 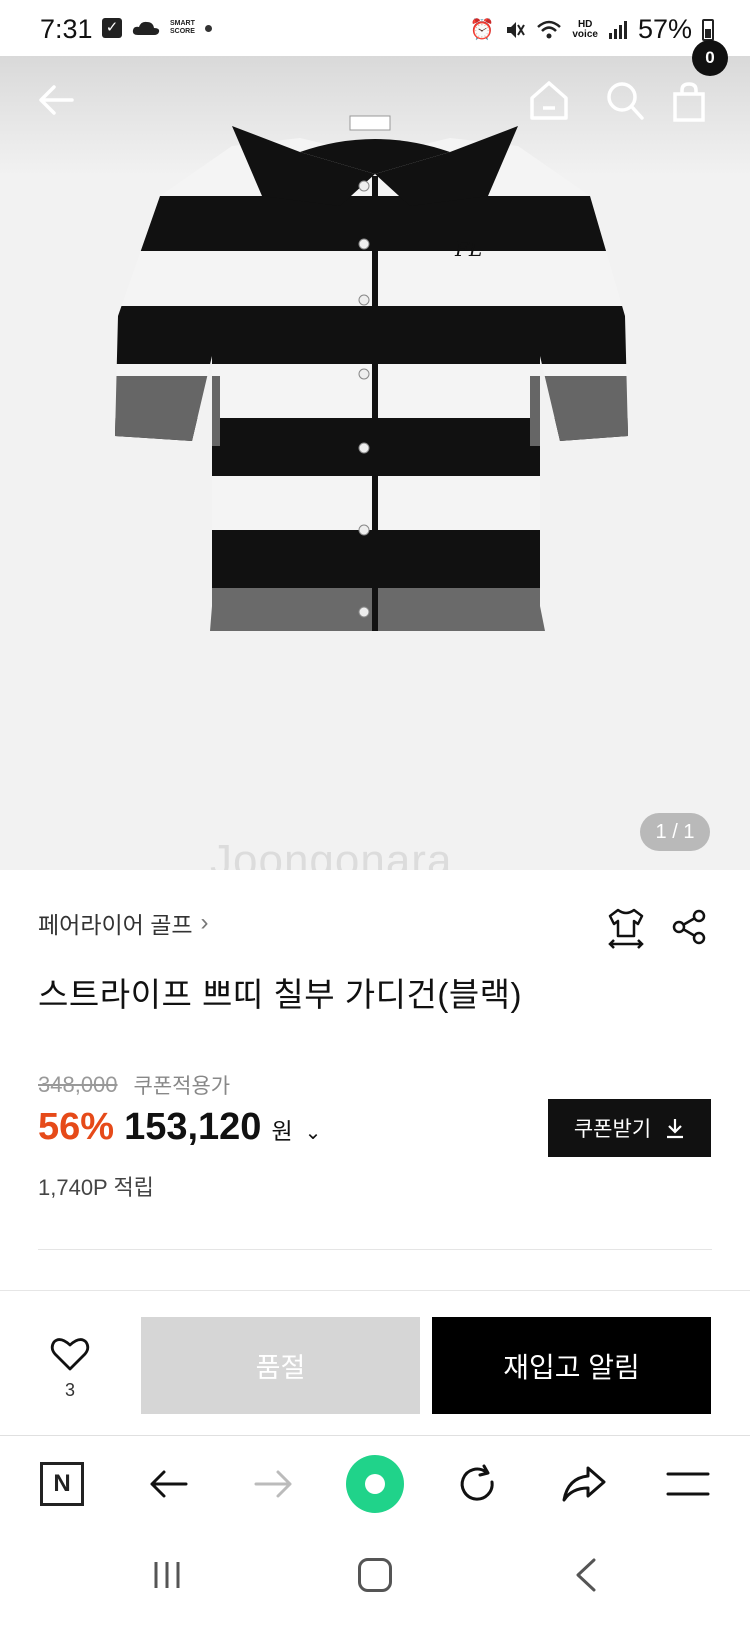 I want to click on share-icon, so click(x=689, y=927).